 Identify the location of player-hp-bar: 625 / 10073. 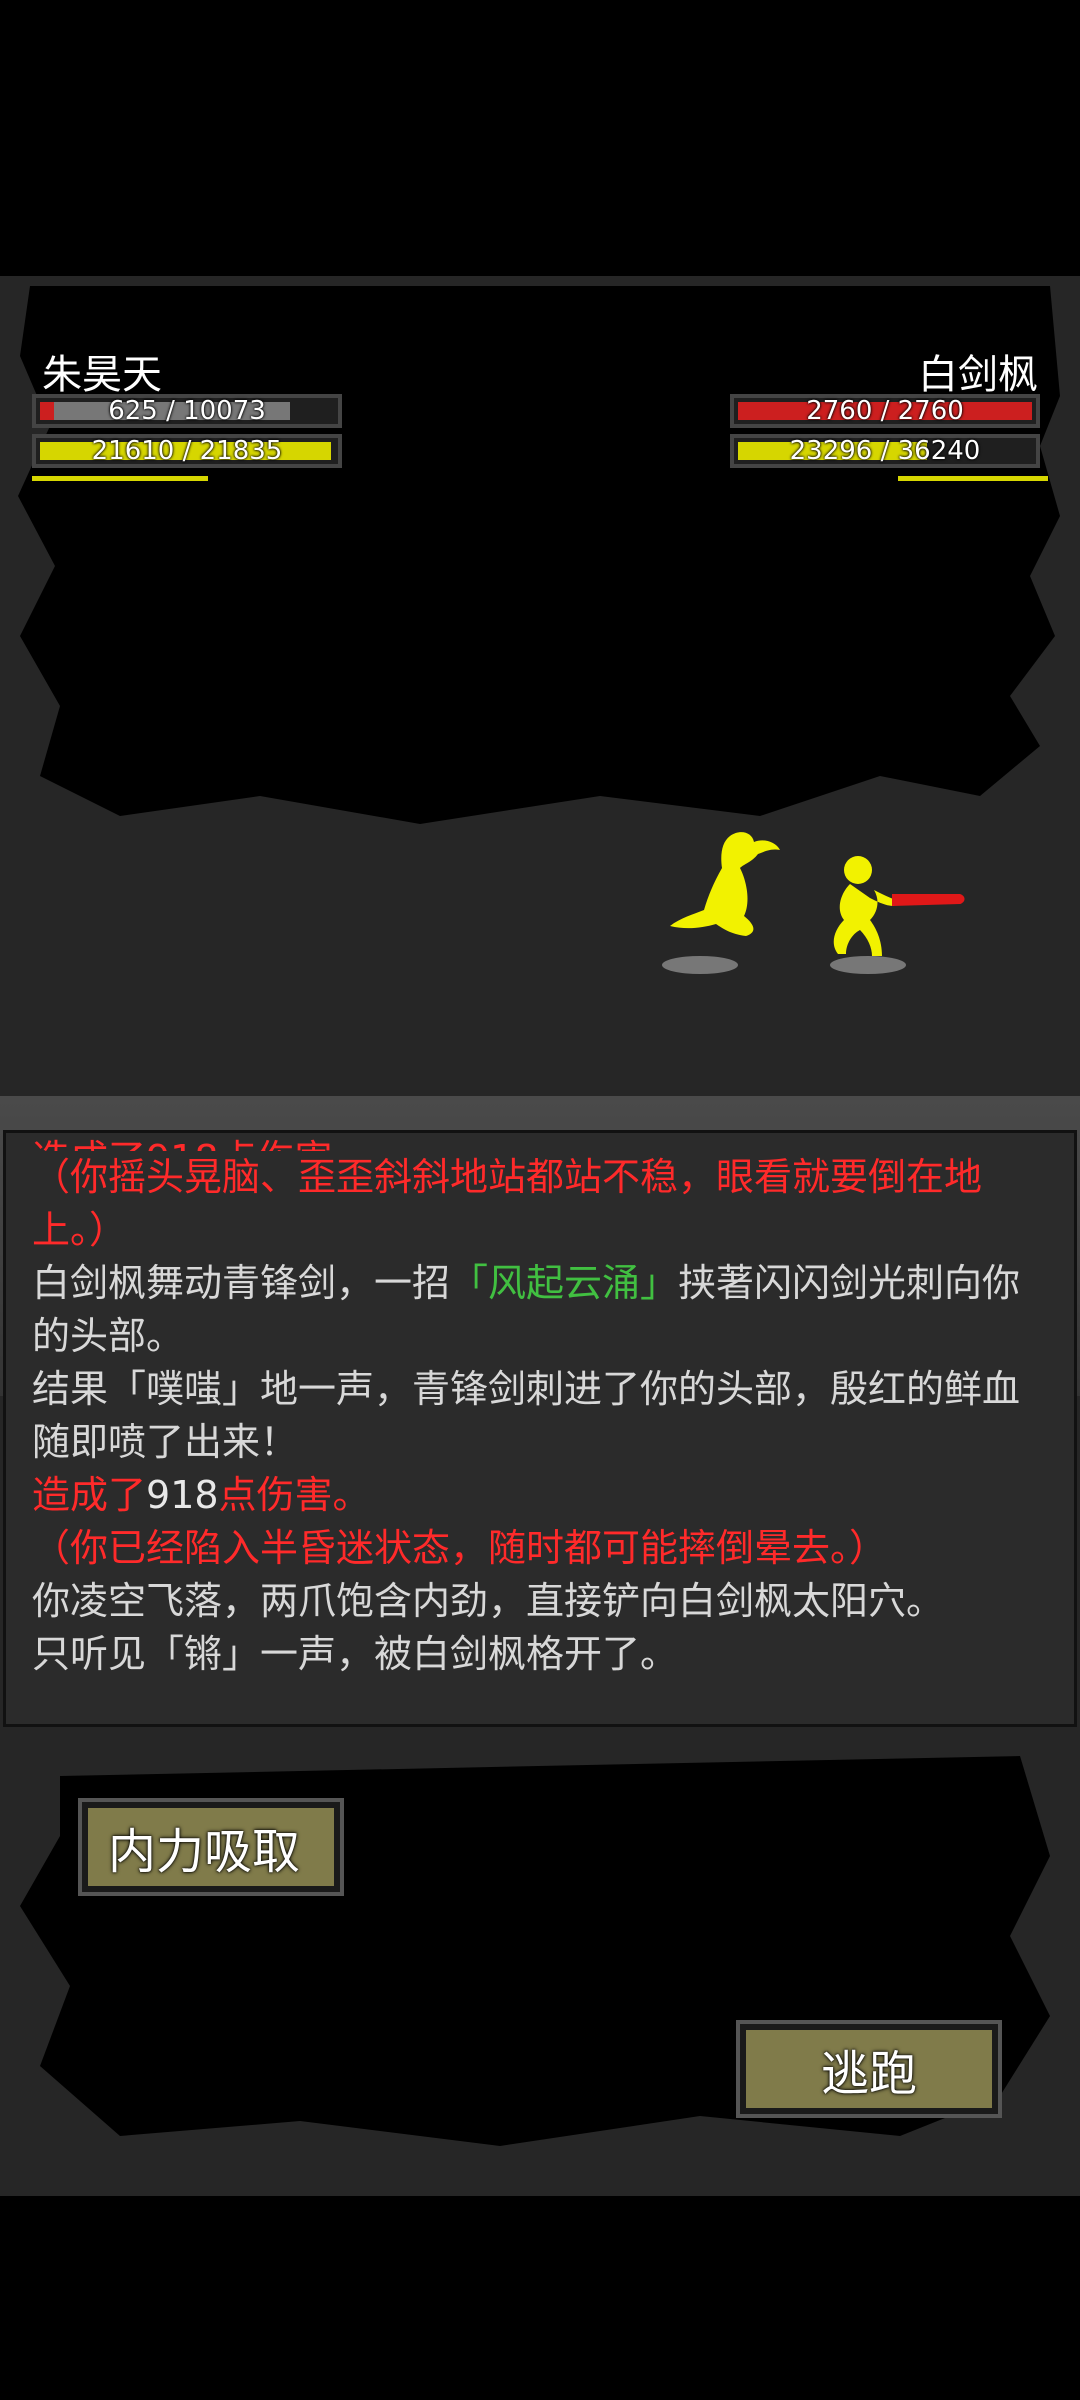
(187, 411).